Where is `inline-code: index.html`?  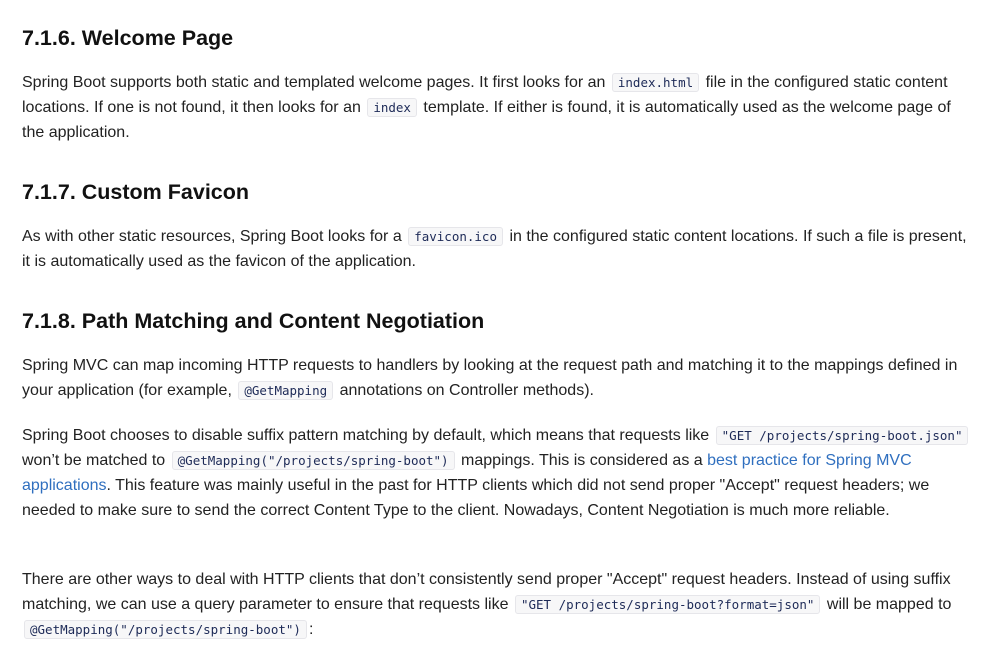 inline-code: index.html is located at coordinates (655, 82).